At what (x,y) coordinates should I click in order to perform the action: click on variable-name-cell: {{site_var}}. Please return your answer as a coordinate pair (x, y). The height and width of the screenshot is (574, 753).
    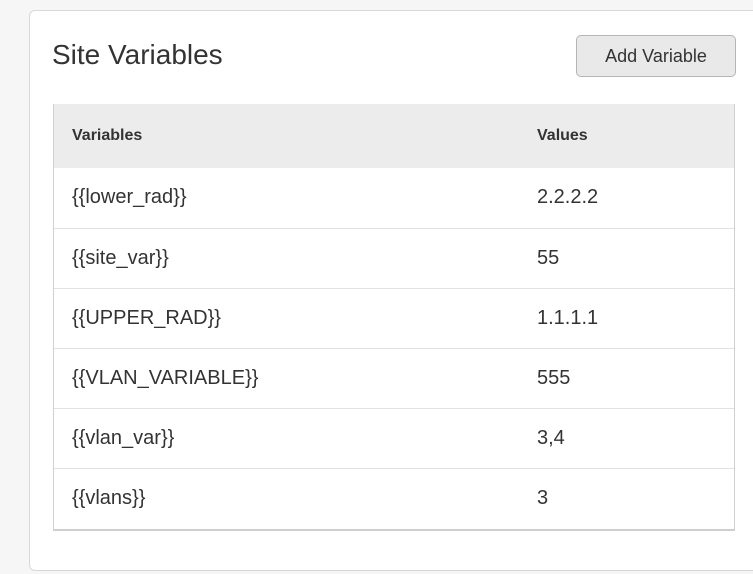
    Looking at the image, I should click on (120, 257).